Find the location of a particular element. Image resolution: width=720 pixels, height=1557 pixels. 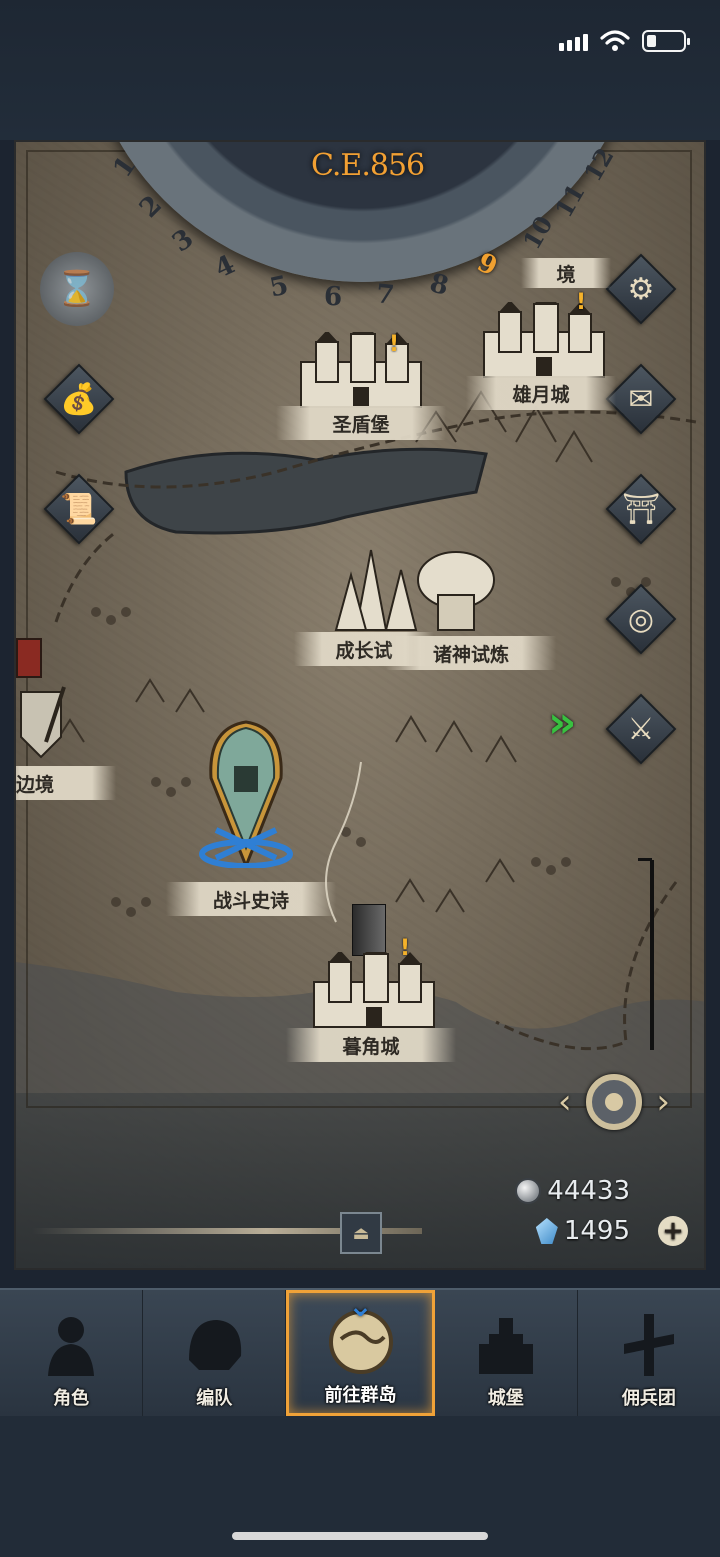

location-label: 境 is located at coordinates (566, 273).